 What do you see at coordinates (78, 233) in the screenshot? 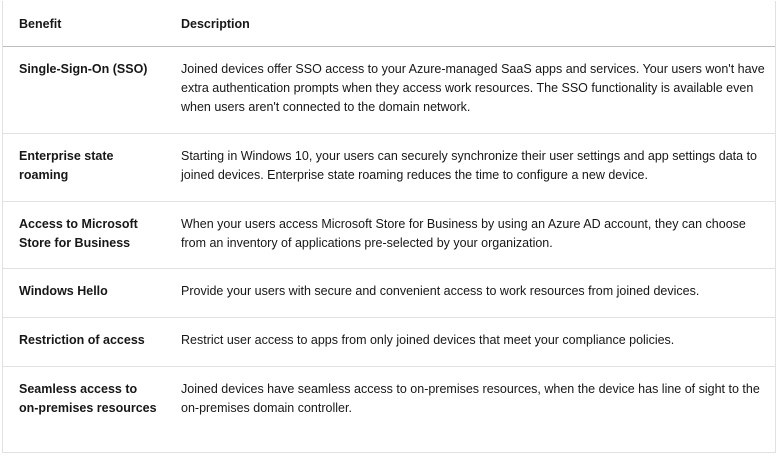
I see `benefit-cell: Access to Microsoft Store for Business` at bounding box center [78, 233].